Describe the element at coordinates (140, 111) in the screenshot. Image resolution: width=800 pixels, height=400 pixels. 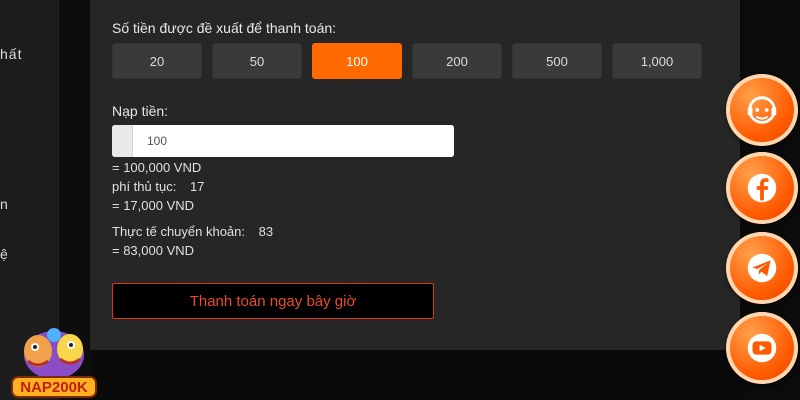
I see `deposit-label: Nạp tiền:` at that location.